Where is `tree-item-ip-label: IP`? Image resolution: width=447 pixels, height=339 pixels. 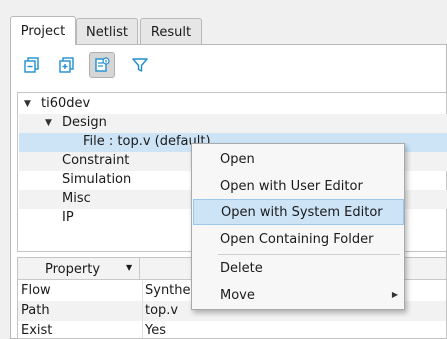 tree-item-ip-label: IP is located at coordinates (68, 217).